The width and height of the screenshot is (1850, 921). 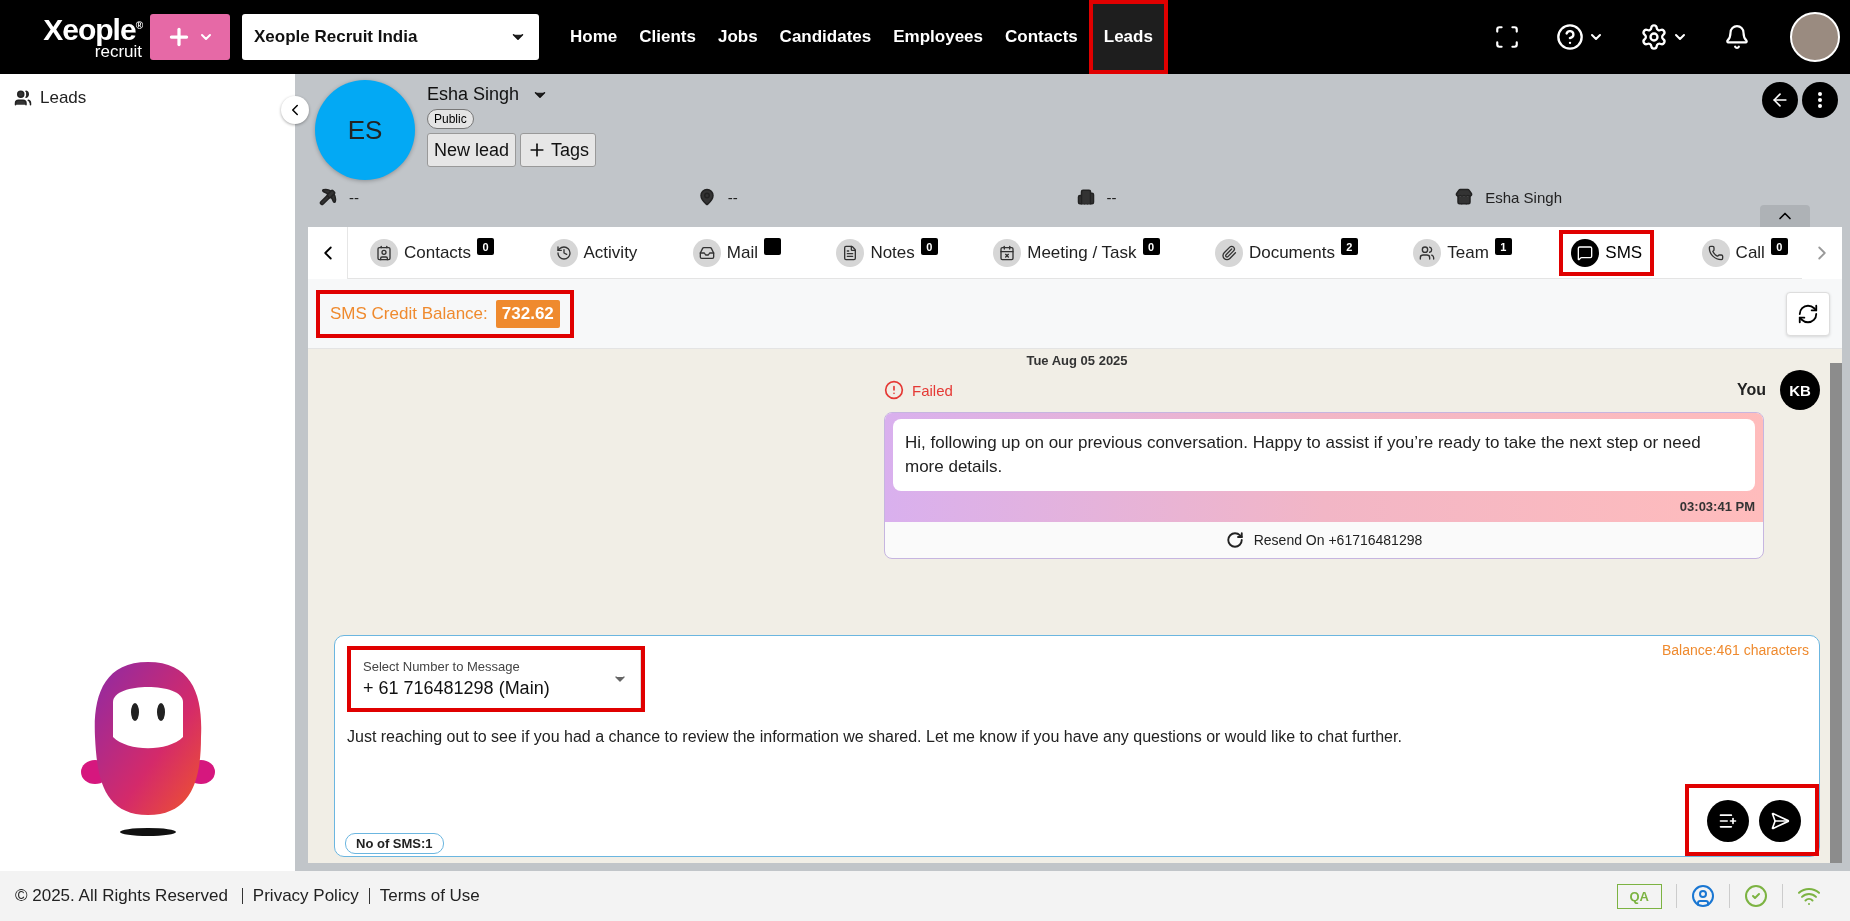 I want to click on copyright-text: © 2025. All Rights Reserved, so click(x=121, y=896).